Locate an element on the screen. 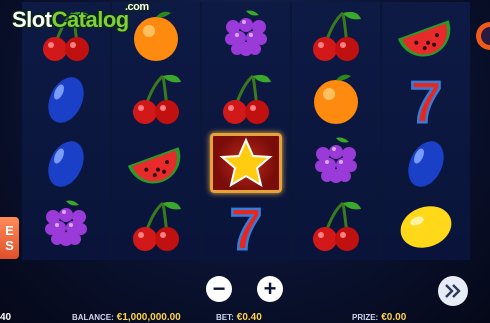  bet-label: BET: is located at coordinates (225, 317).